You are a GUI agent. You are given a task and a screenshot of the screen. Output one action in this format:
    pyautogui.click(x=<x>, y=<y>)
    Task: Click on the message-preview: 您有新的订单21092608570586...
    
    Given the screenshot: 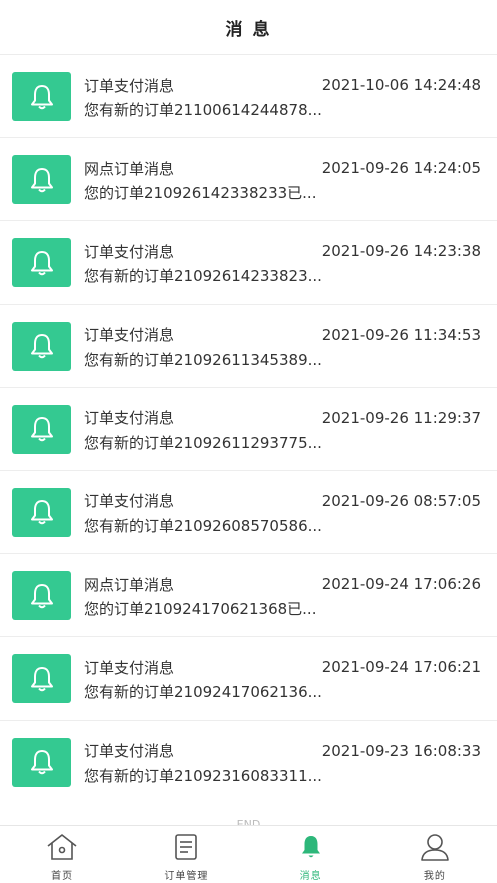 What is the action you would take?
    pyautogui.click(x=203, y=525)
    